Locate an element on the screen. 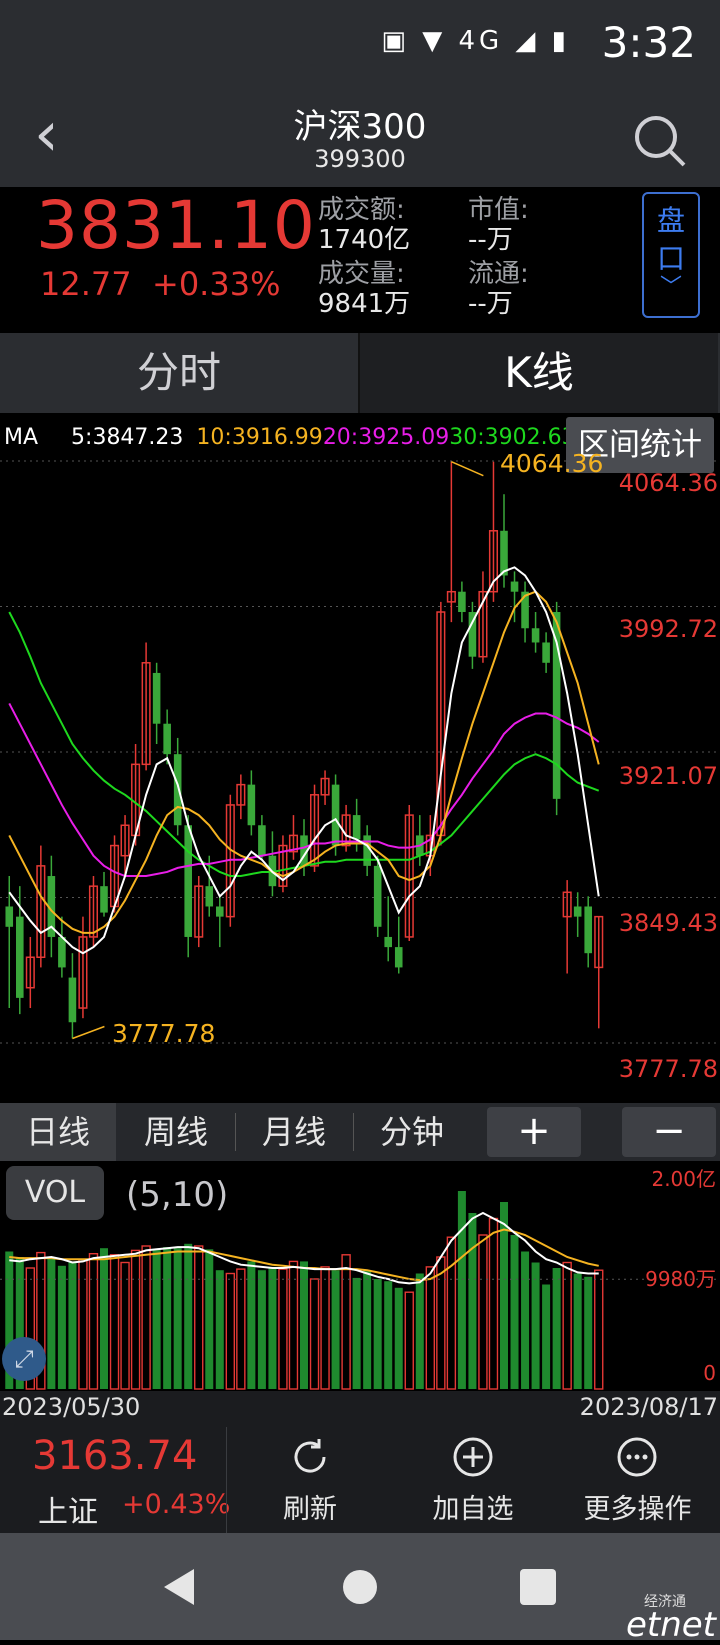 The height and width of the screenshot is (1645, 720). more-actions-label: 更多操作 is located at coordinates (637, 1509).